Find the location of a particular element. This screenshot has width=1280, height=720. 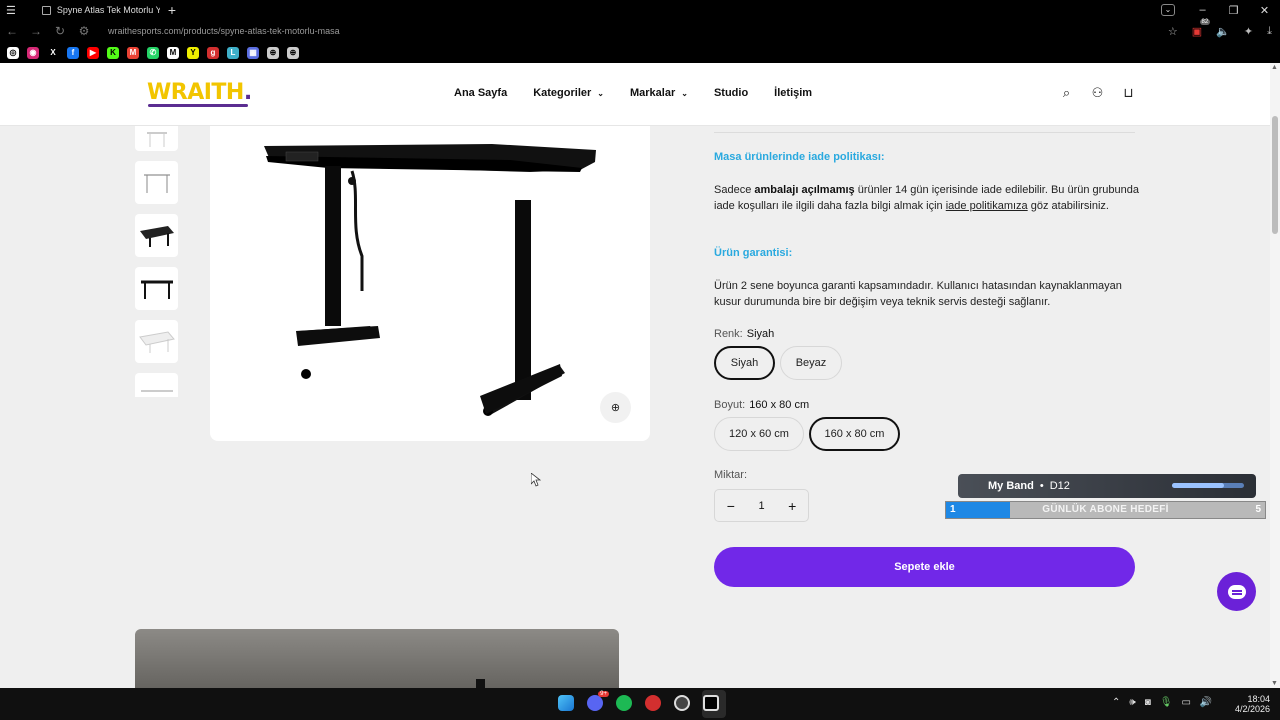

page-scrollbar: ▲ ▼ is located at coordinates (1275, 375).